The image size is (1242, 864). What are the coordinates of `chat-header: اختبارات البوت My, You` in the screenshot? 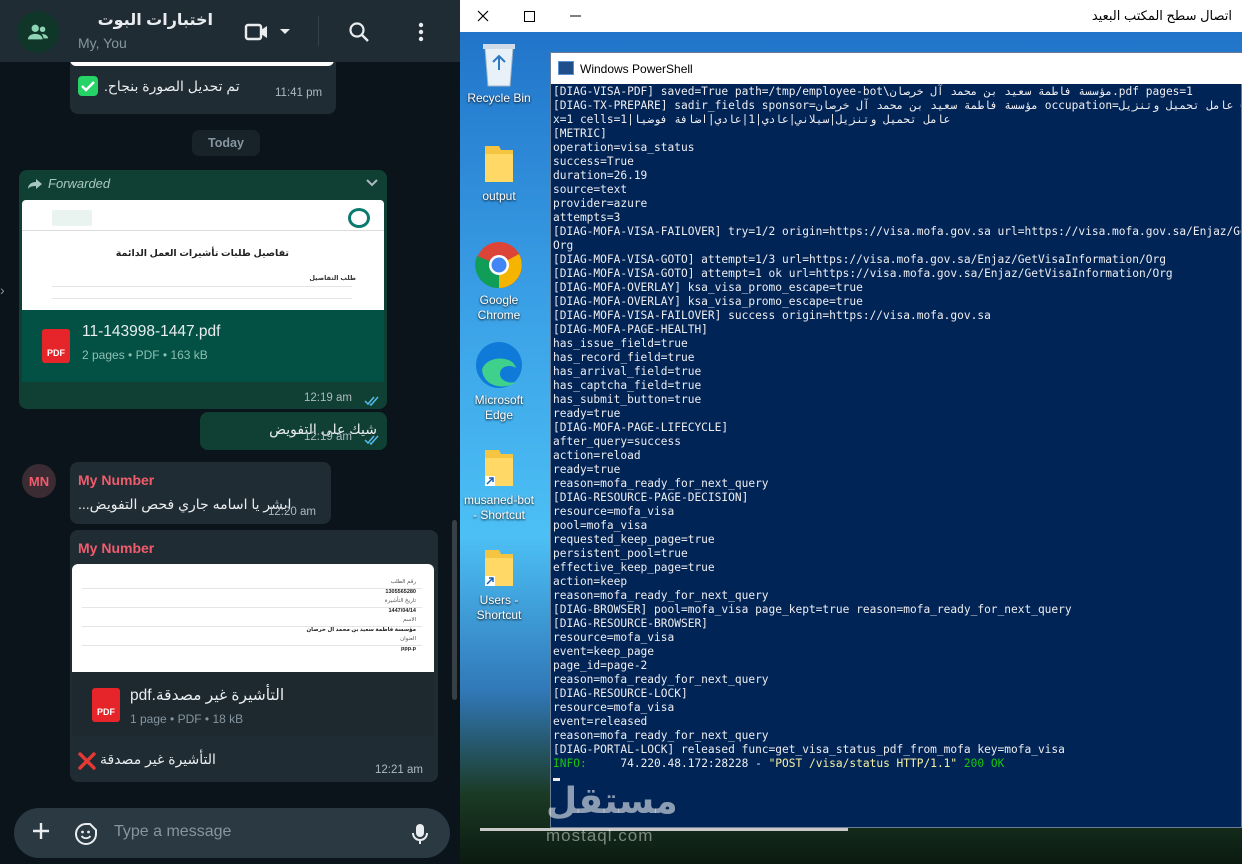 It's located at (230, 31).